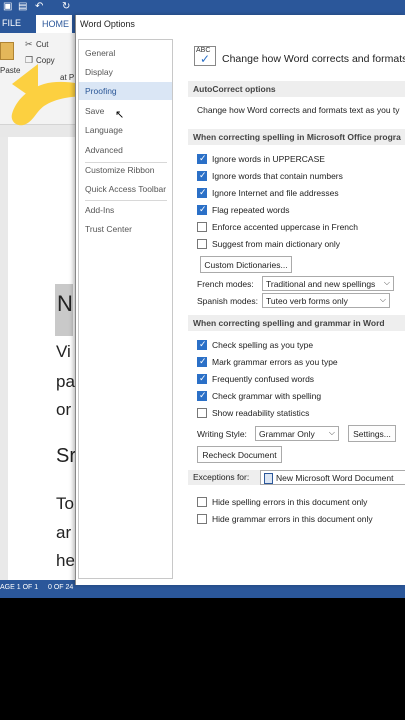  What do you see at coordinates (221, 477) in the screenshot?
I see `exceptions-label: Exceptions for:` at bounding box center [221, 477].